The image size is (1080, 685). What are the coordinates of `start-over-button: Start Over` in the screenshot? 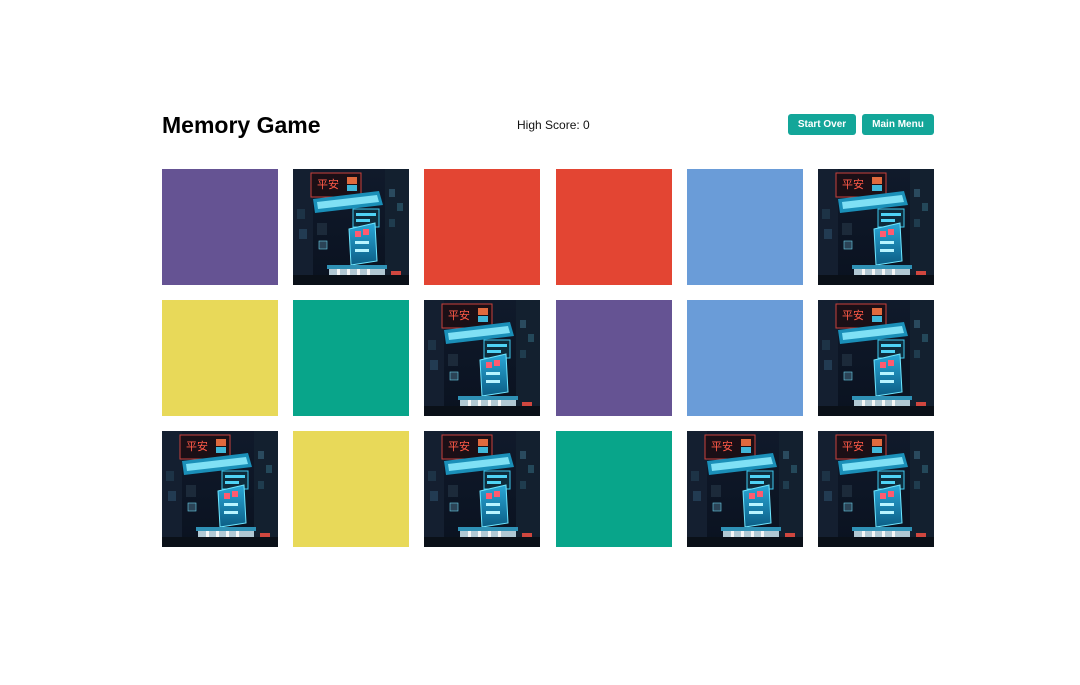 It's located at (822, 124).